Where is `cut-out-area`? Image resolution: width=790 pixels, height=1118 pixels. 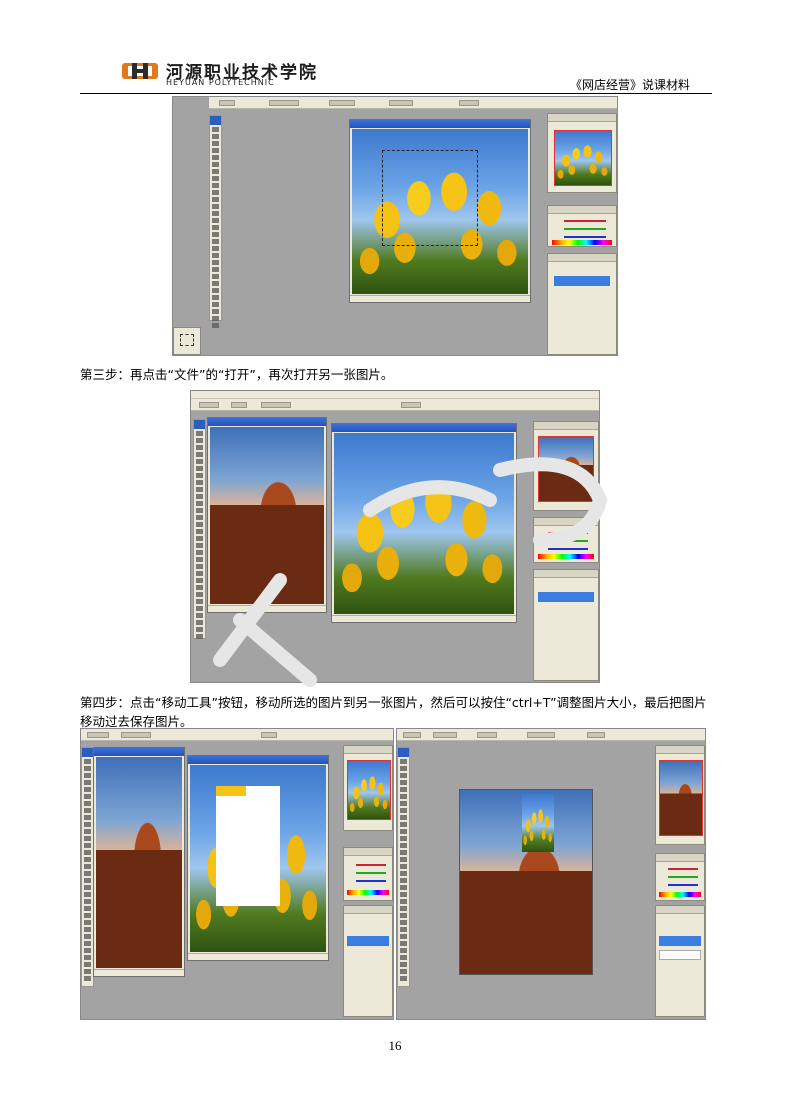
cut-out-area is located at coordinates (248, 846).